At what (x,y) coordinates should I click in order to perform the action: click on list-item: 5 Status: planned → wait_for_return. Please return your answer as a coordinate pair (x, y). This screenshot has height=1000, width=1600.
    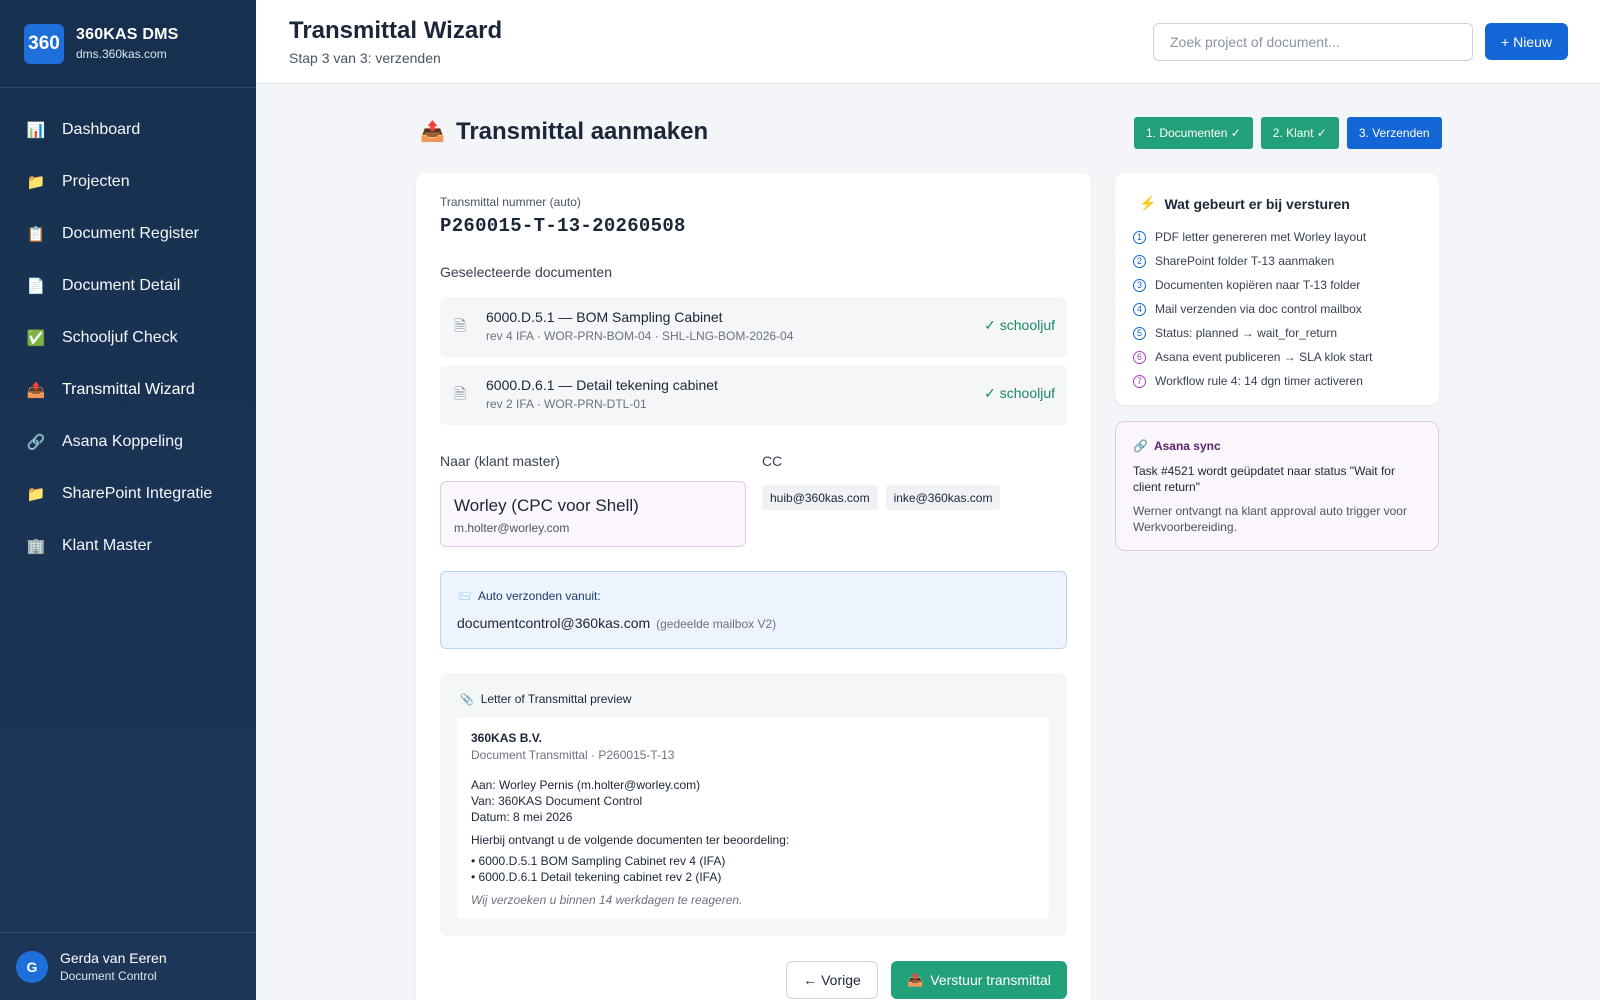
    Looking at the image, I should click on (1252, 333).